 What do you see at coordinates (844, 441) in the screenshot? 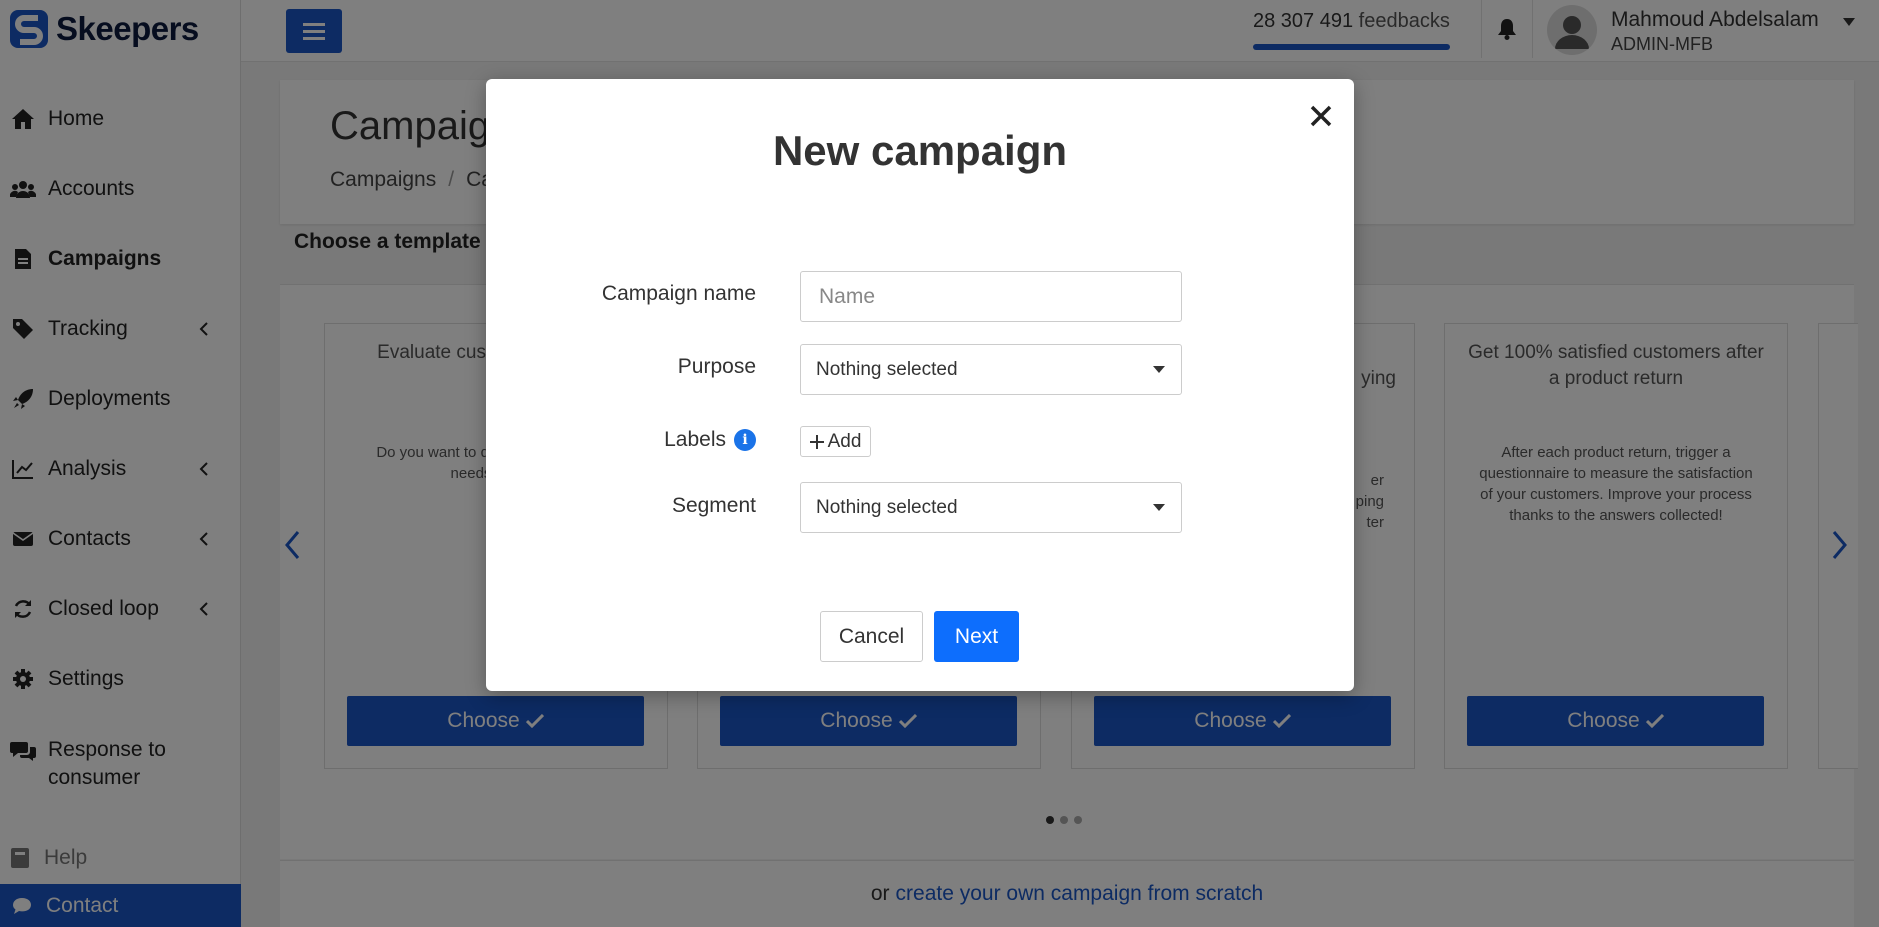
I see `add-label-text: Add` at bounding box center [844, 441].